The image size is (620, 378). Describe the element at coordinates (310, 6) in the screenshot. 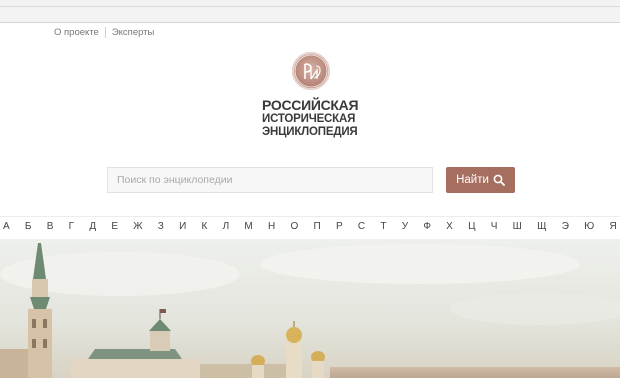

I see `browser-toolbar-divider` at that location.